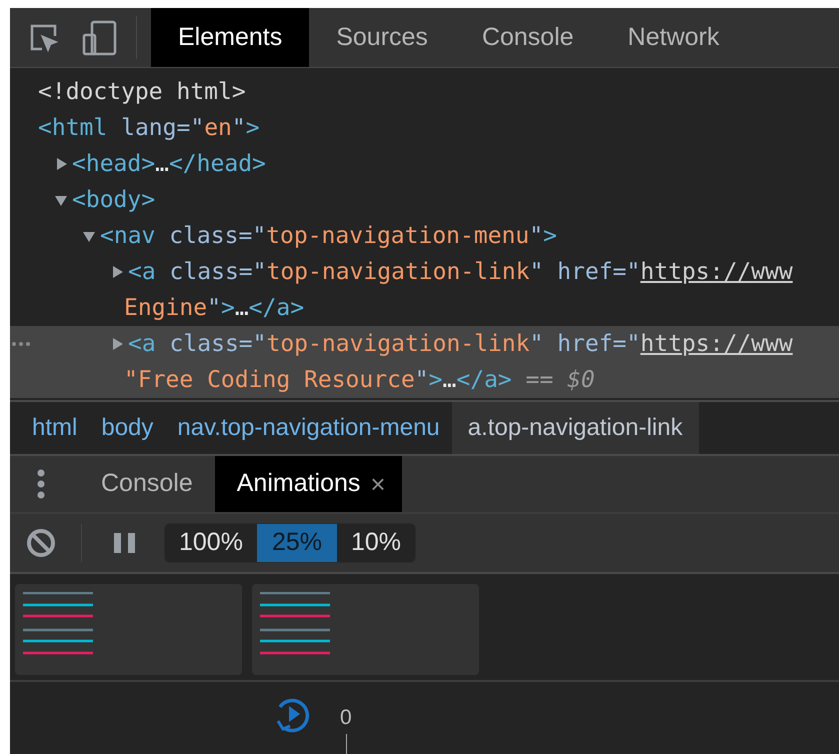 The height and width of the screenshot is (754, 839). Describe the element at coordinates (308, 484) in the screenshot. I see `drawer-tab: Animations ×` at that location.